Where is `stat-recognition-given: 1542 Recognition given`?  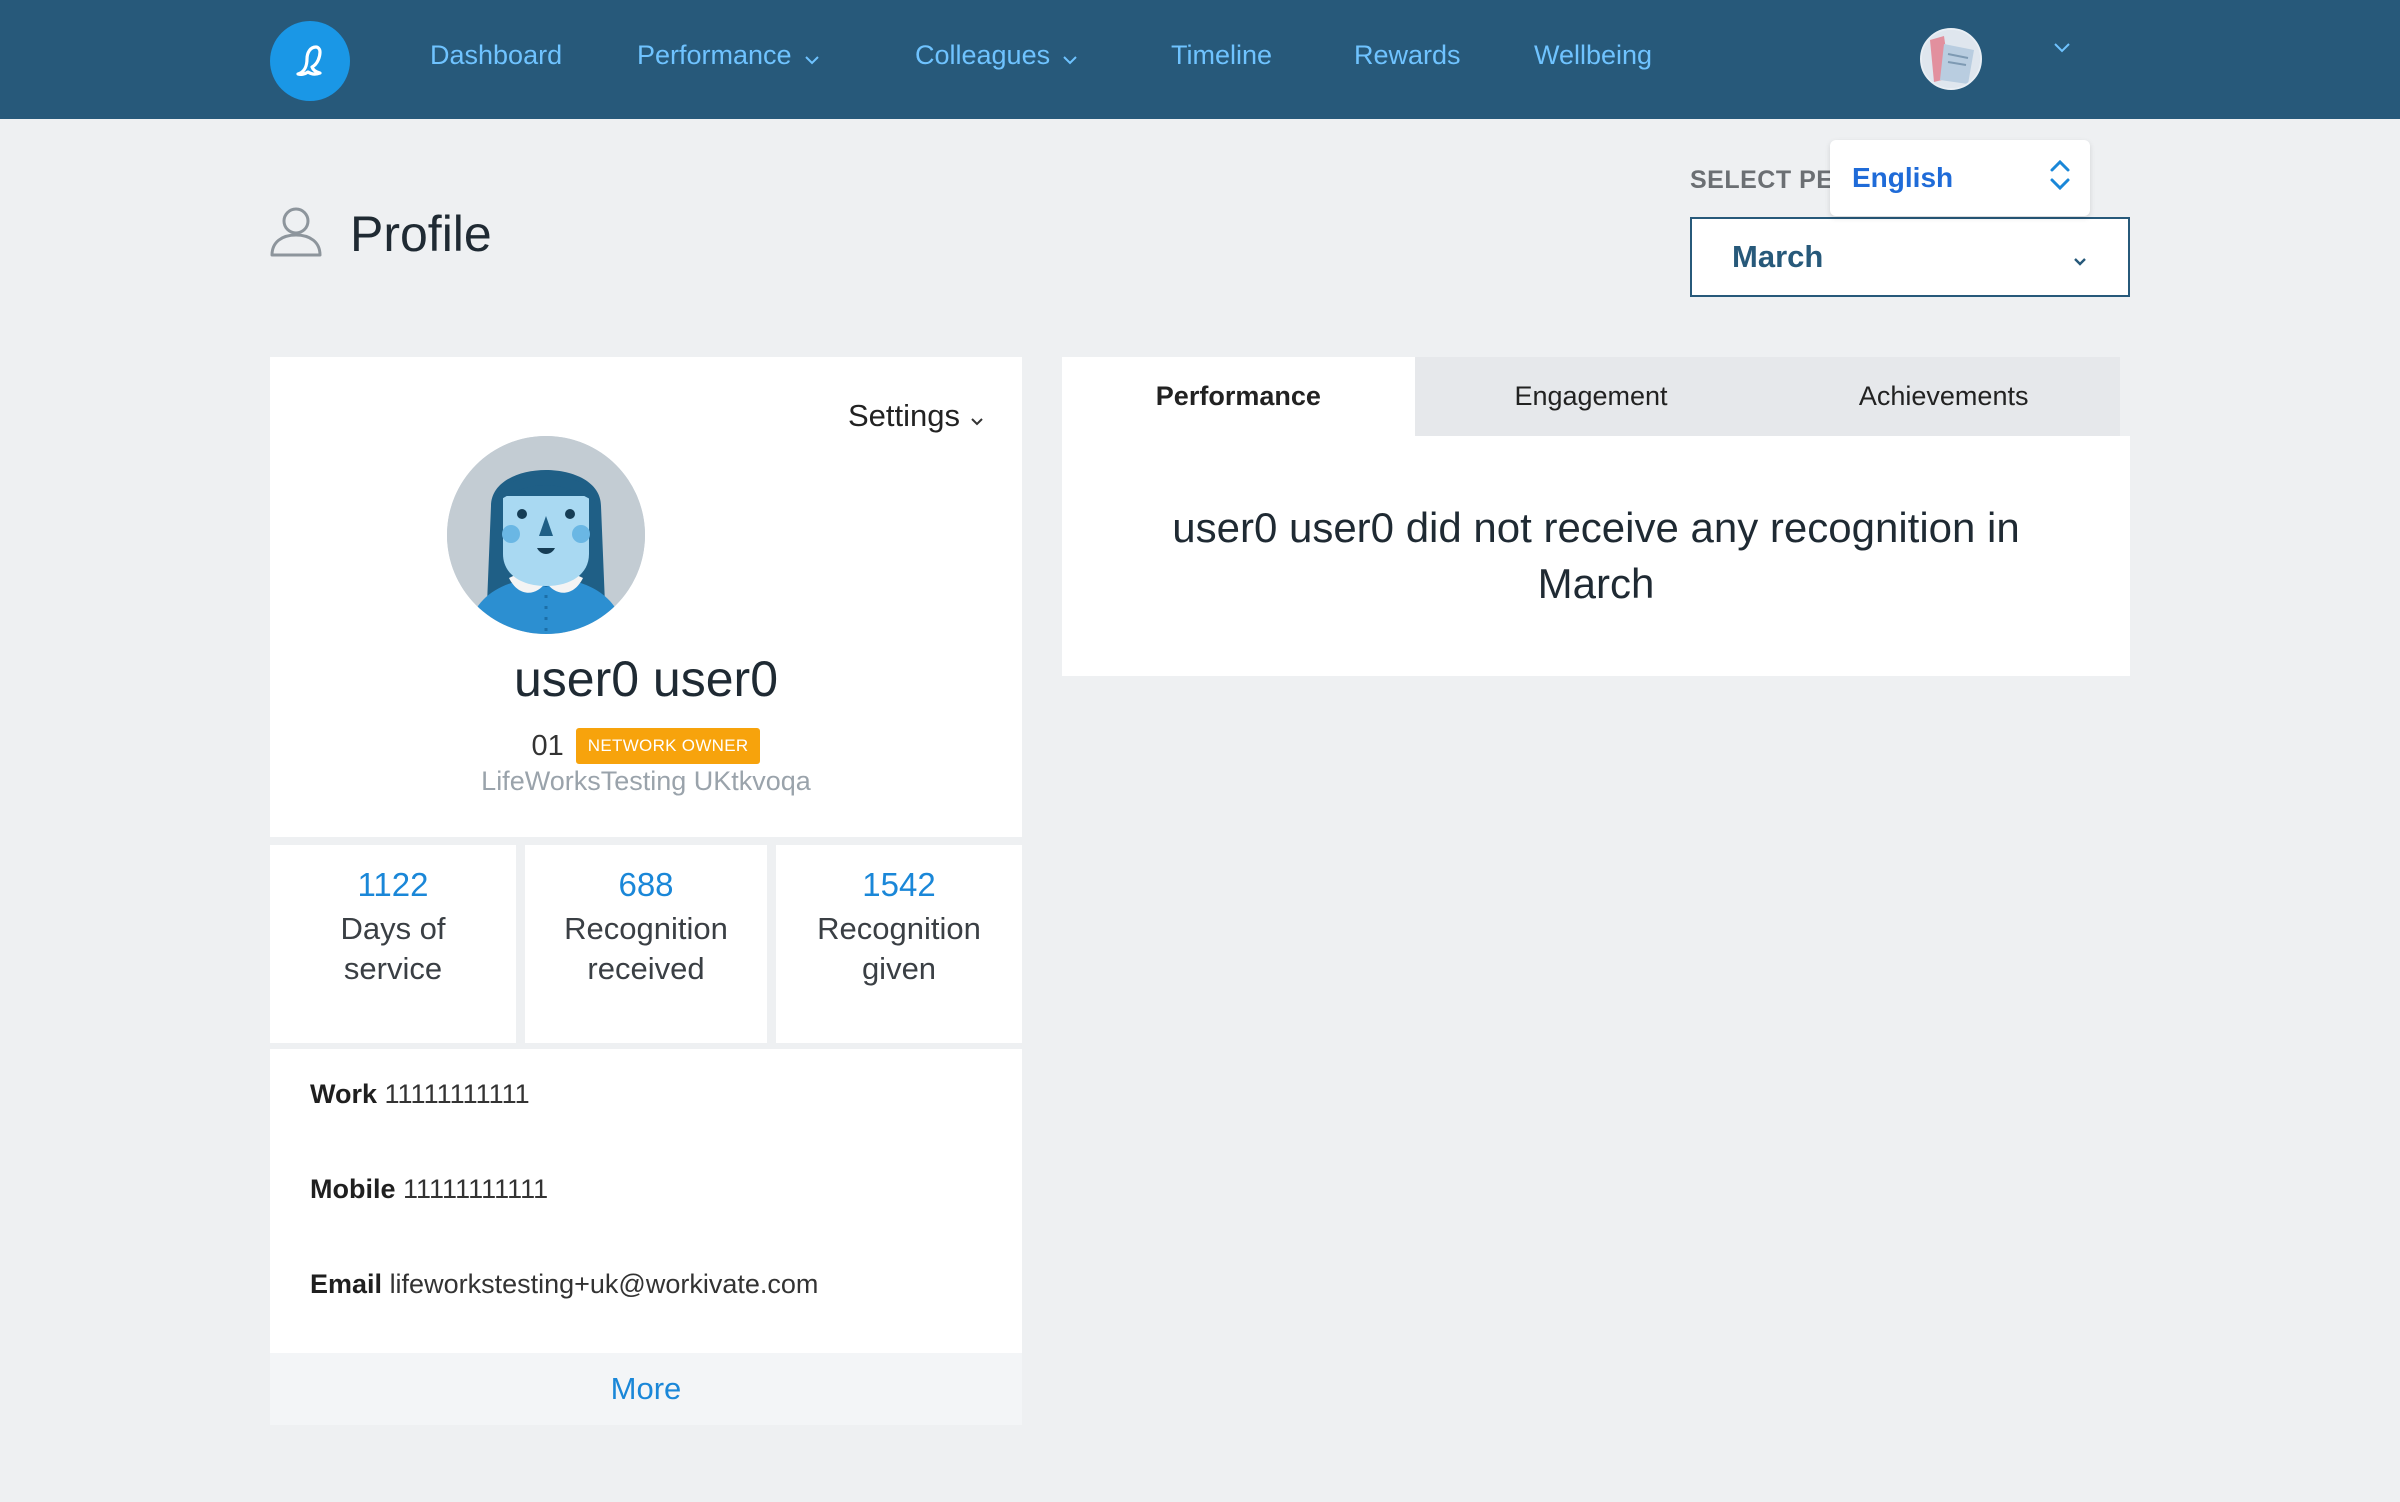 stat-recognition-given: 1542 Recognition given is located at coordinates (899, 944).